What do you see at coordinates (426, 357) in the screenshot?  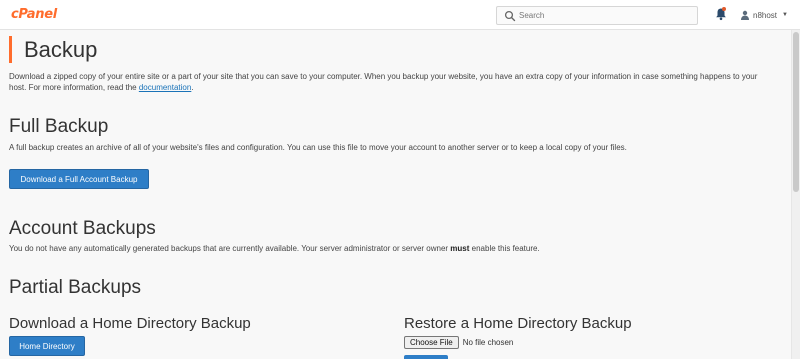 I see `upload-button-partial` at bounding box center [426, 357].